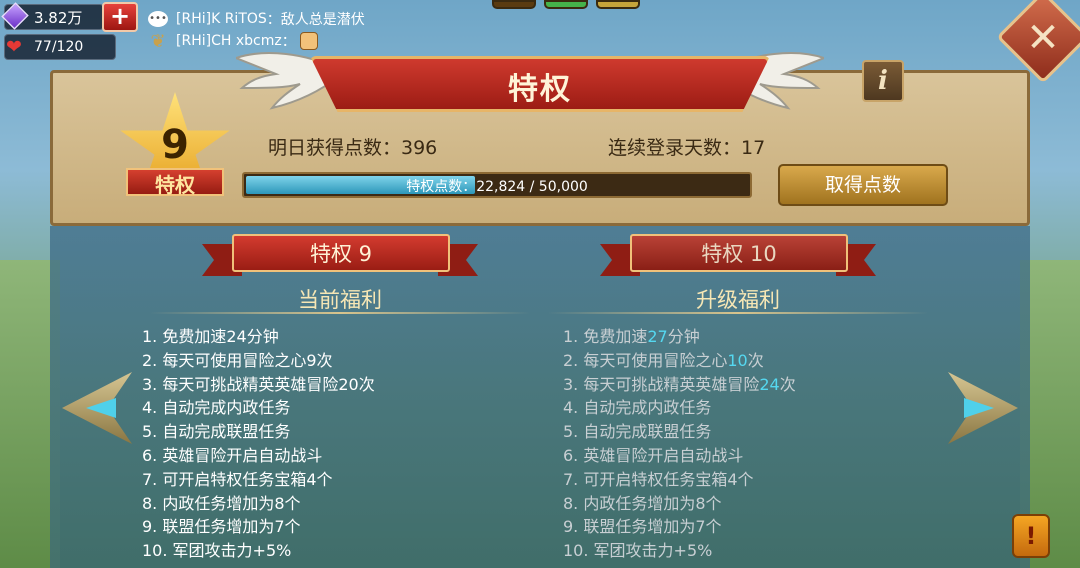 The height and width of the screenshot is (568, 1080). What do you see at coordinates (657, 336) in the screenshot?
I see `item-highlight: 27` at bounding box center [657, 336].